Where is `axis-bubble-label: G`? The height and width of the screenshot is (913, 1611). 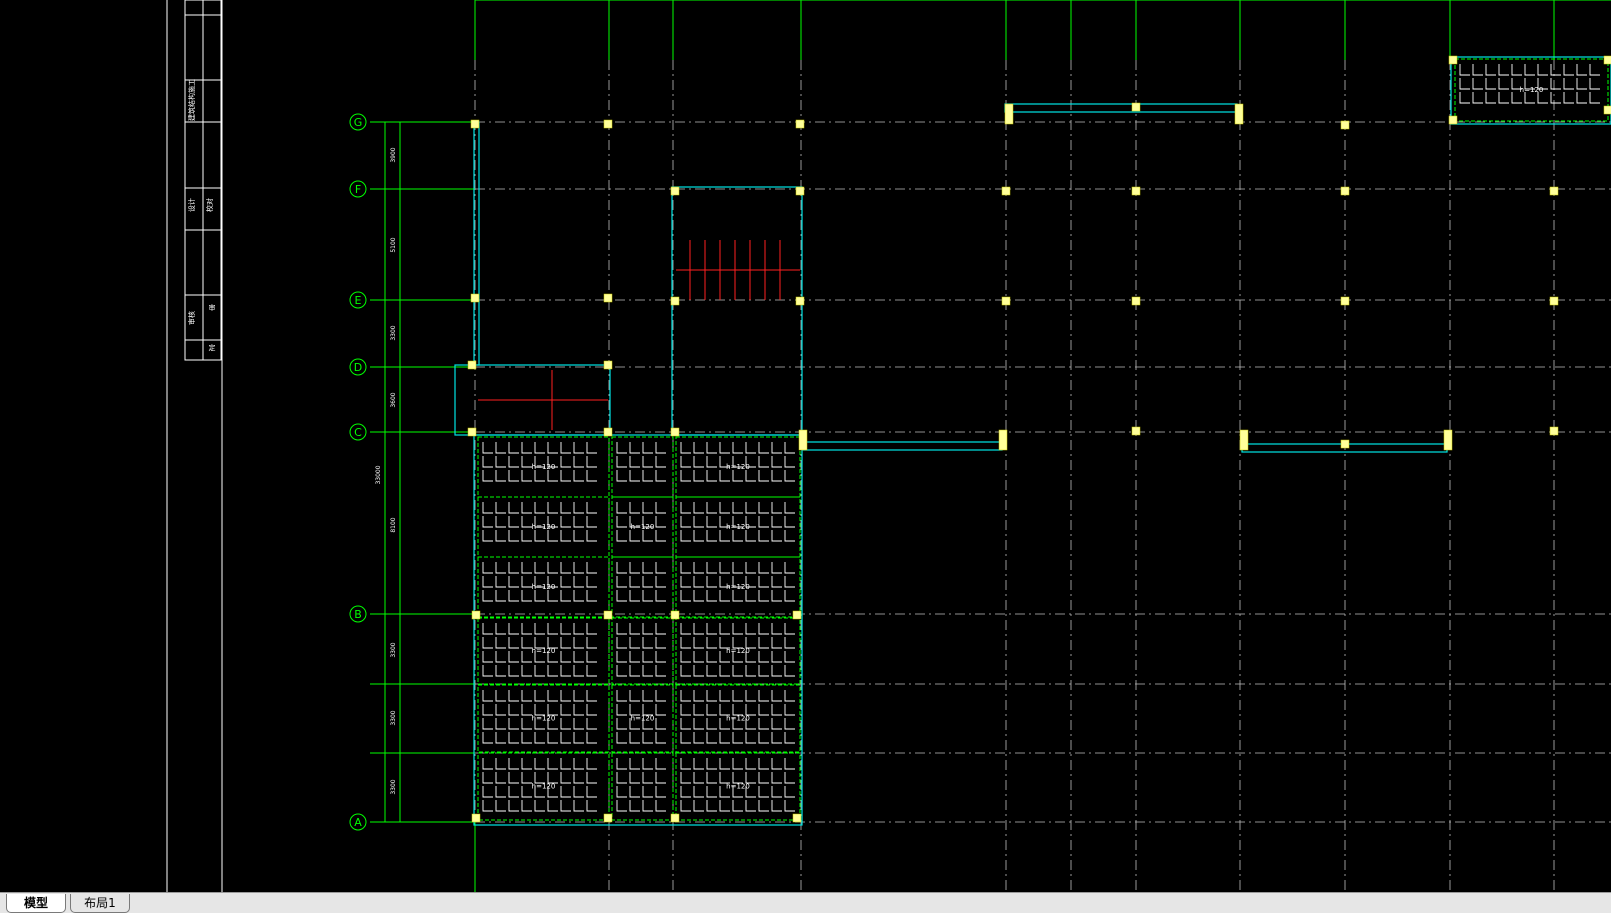 axis-bubble-label: G is located at coordinates (358, 122).